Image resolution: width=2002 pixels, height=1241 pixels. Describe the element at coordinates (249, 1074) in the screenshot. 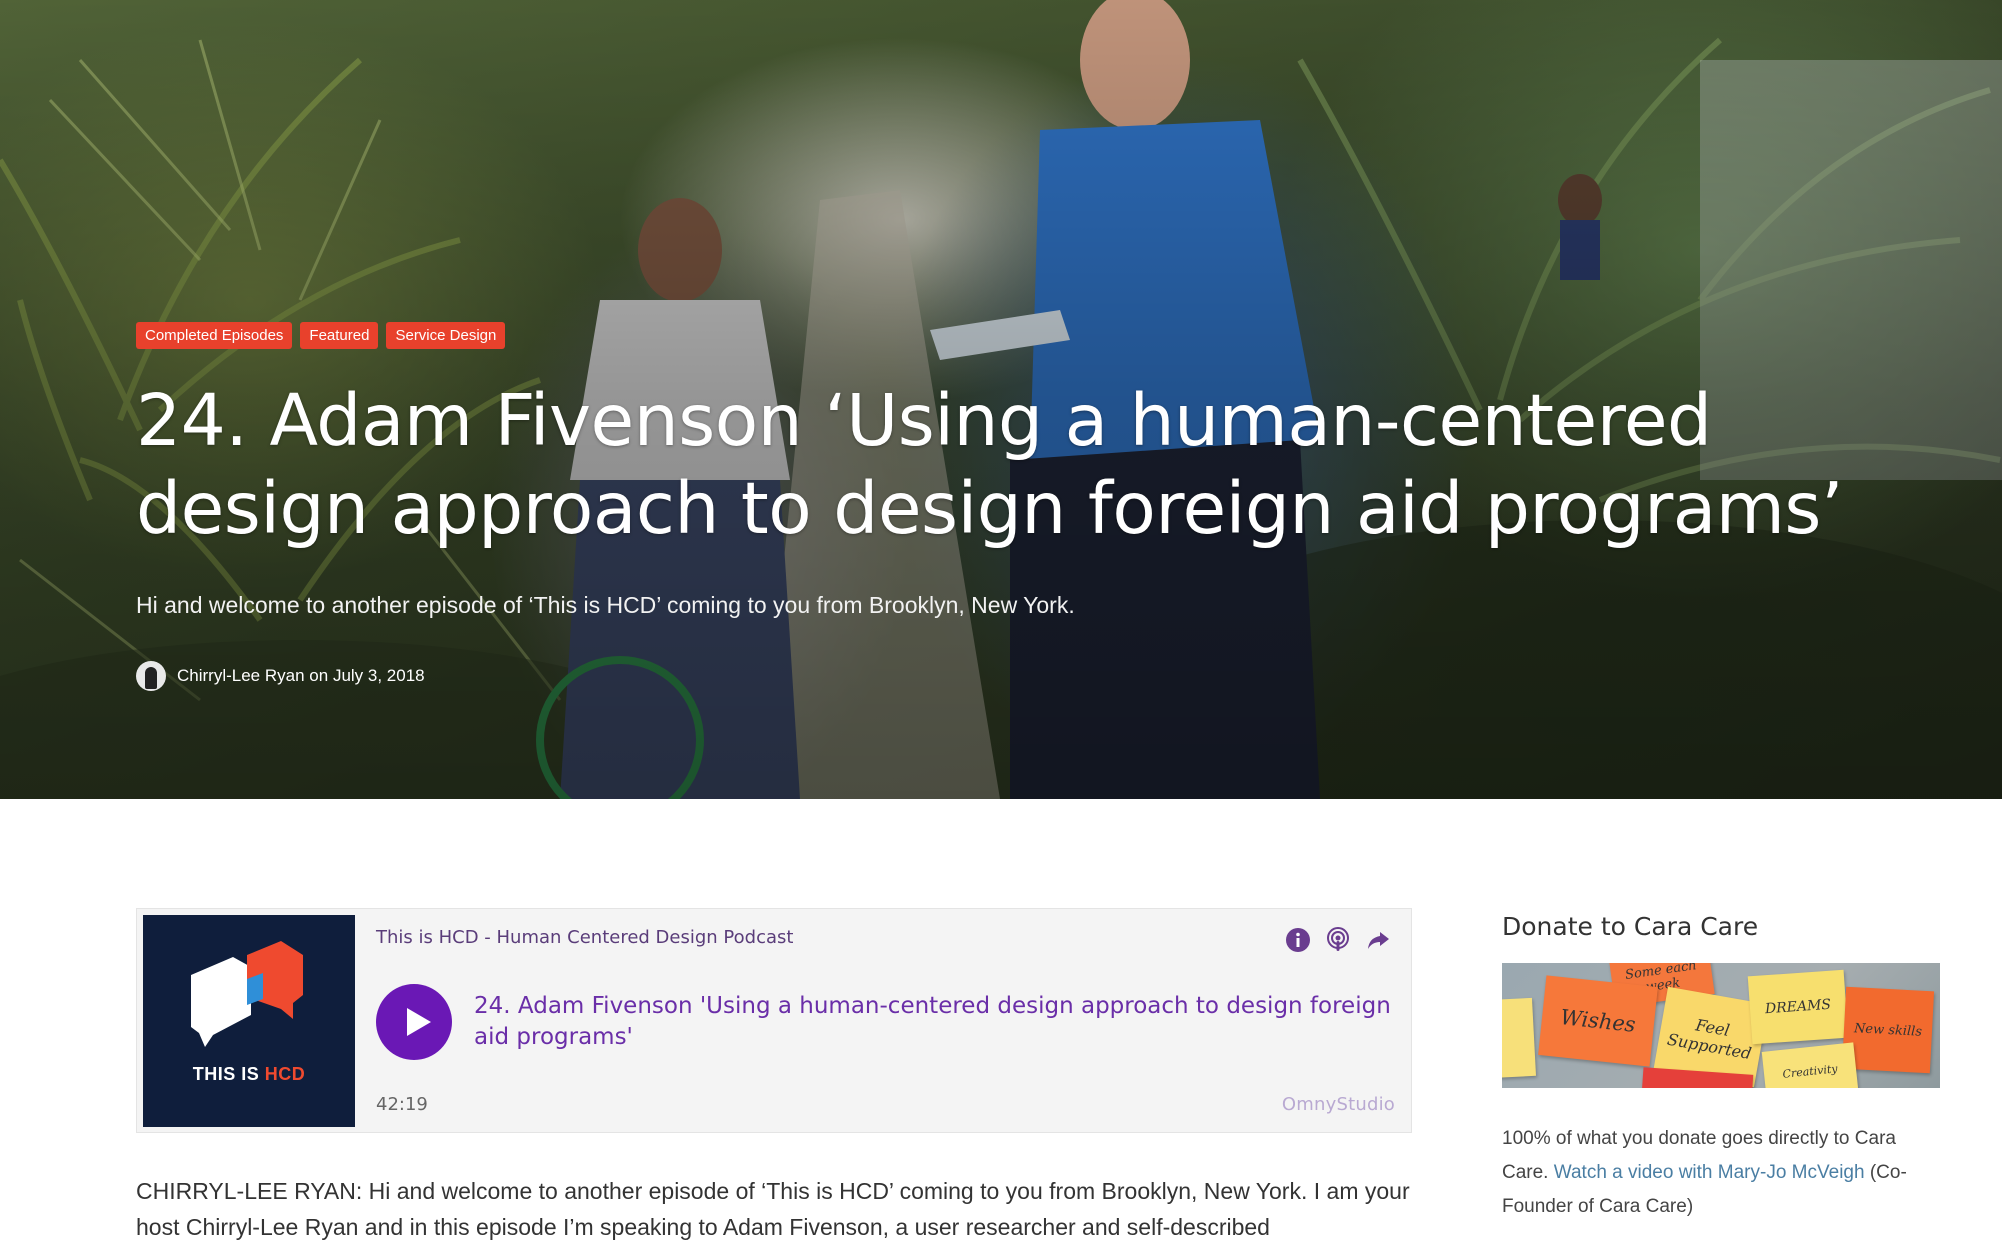

I see `artwork-label: THIS IS HCD` at that location.